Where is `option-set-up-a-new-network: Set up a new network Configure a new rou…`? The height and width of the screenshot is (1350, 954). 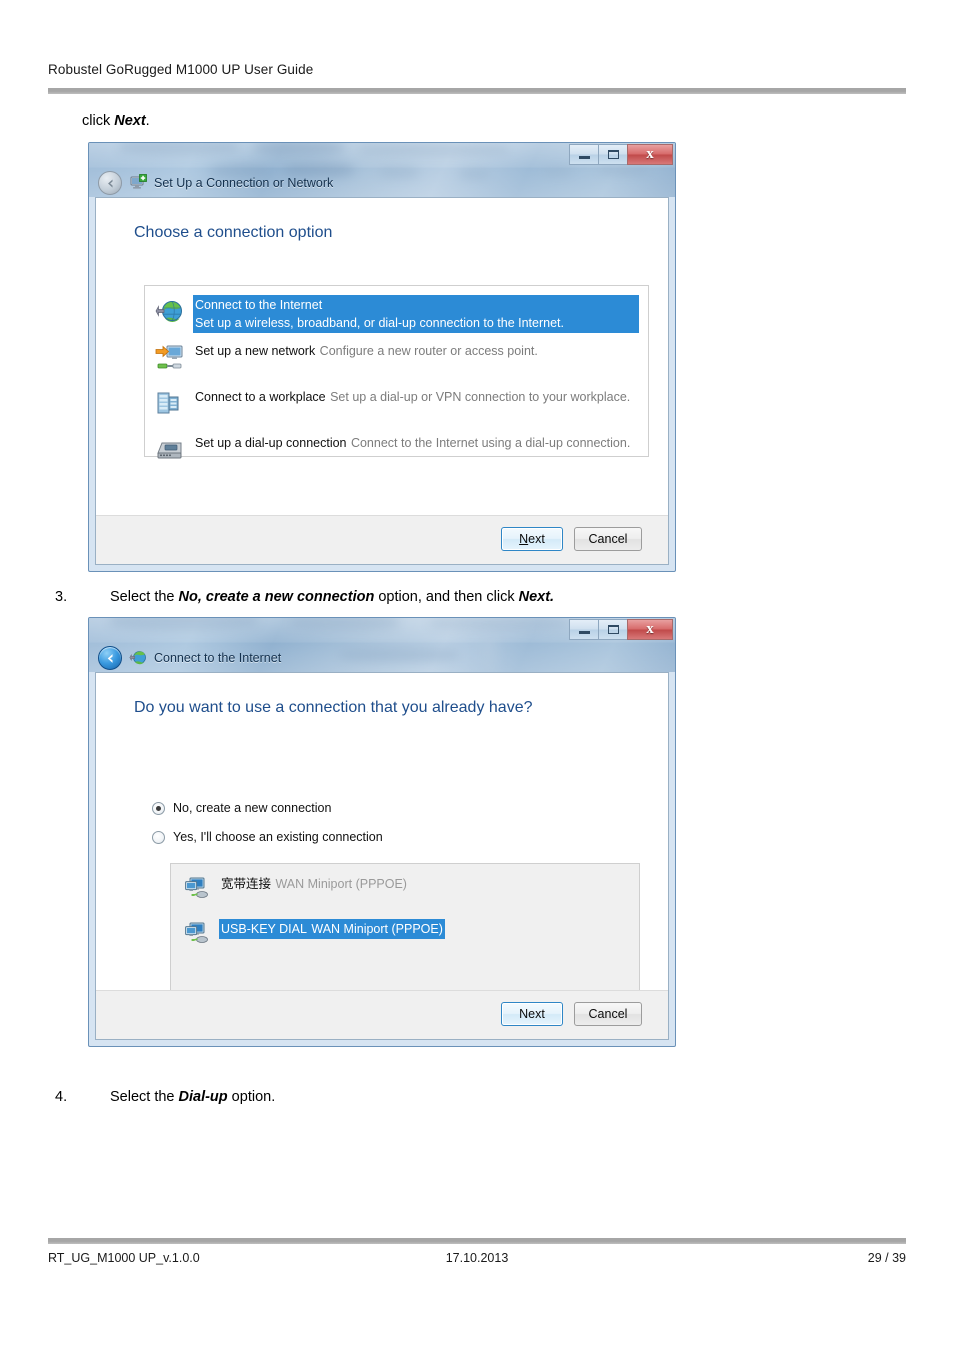
option-set-up-a-new-network: Set up a new network Configure a new rou… is located at coordinates (397, 358).